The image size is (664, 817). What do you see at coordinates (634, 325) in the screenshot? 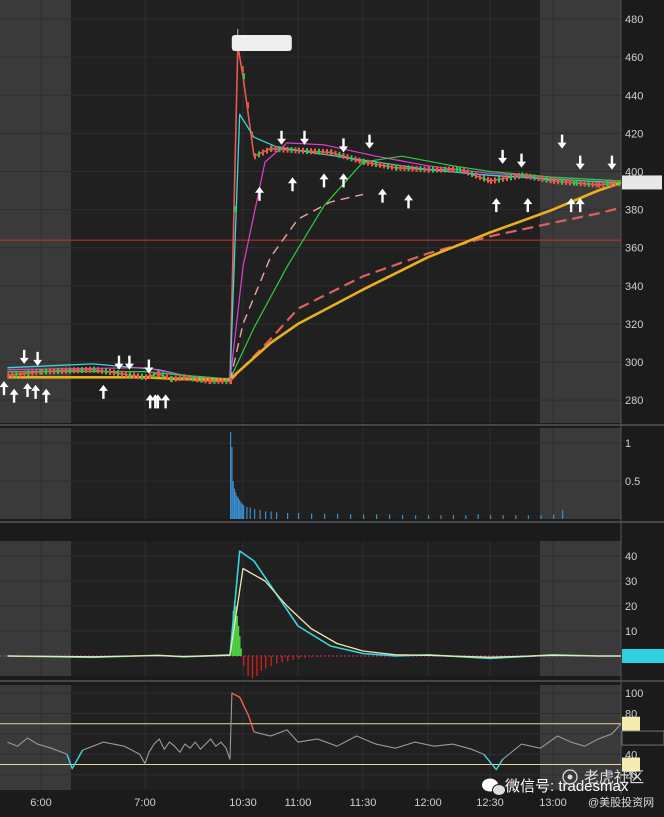
I see `price-axis-tick-label: 320` at bounding box center [634, 325].